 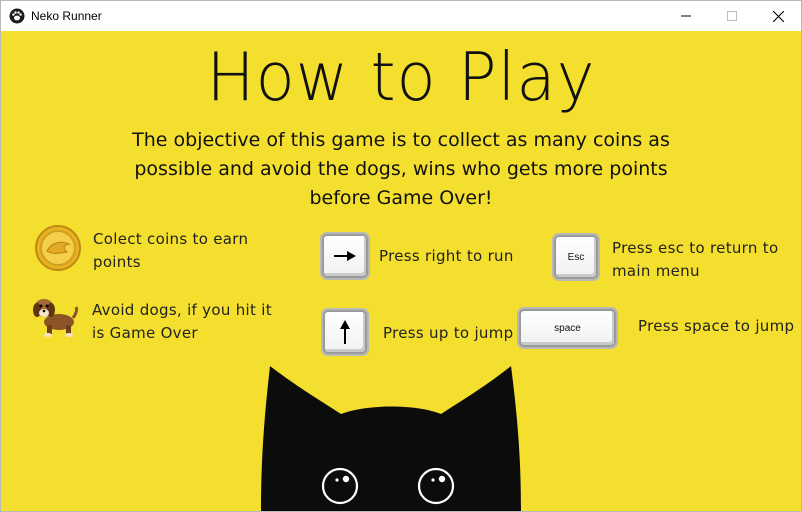 What do you see at coordinates (567, 328) in the screenshot?
I see `space-key: space` at bounding box center [567, 328].